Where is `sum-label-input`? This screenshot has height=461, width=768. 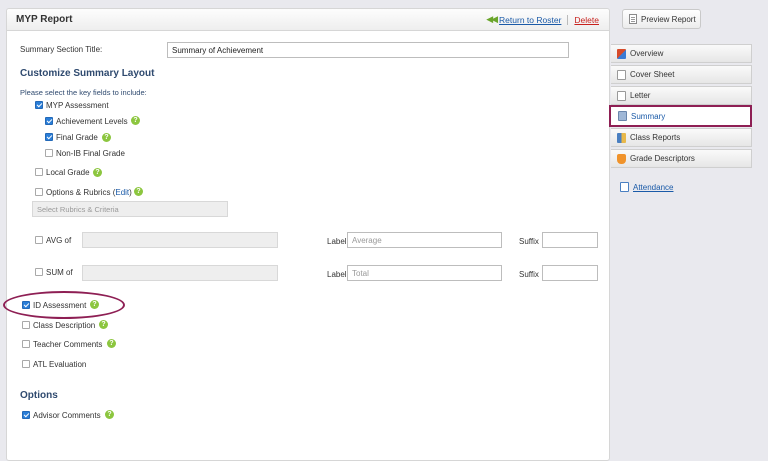 sum-label-input is located at coordinates (424, 273).